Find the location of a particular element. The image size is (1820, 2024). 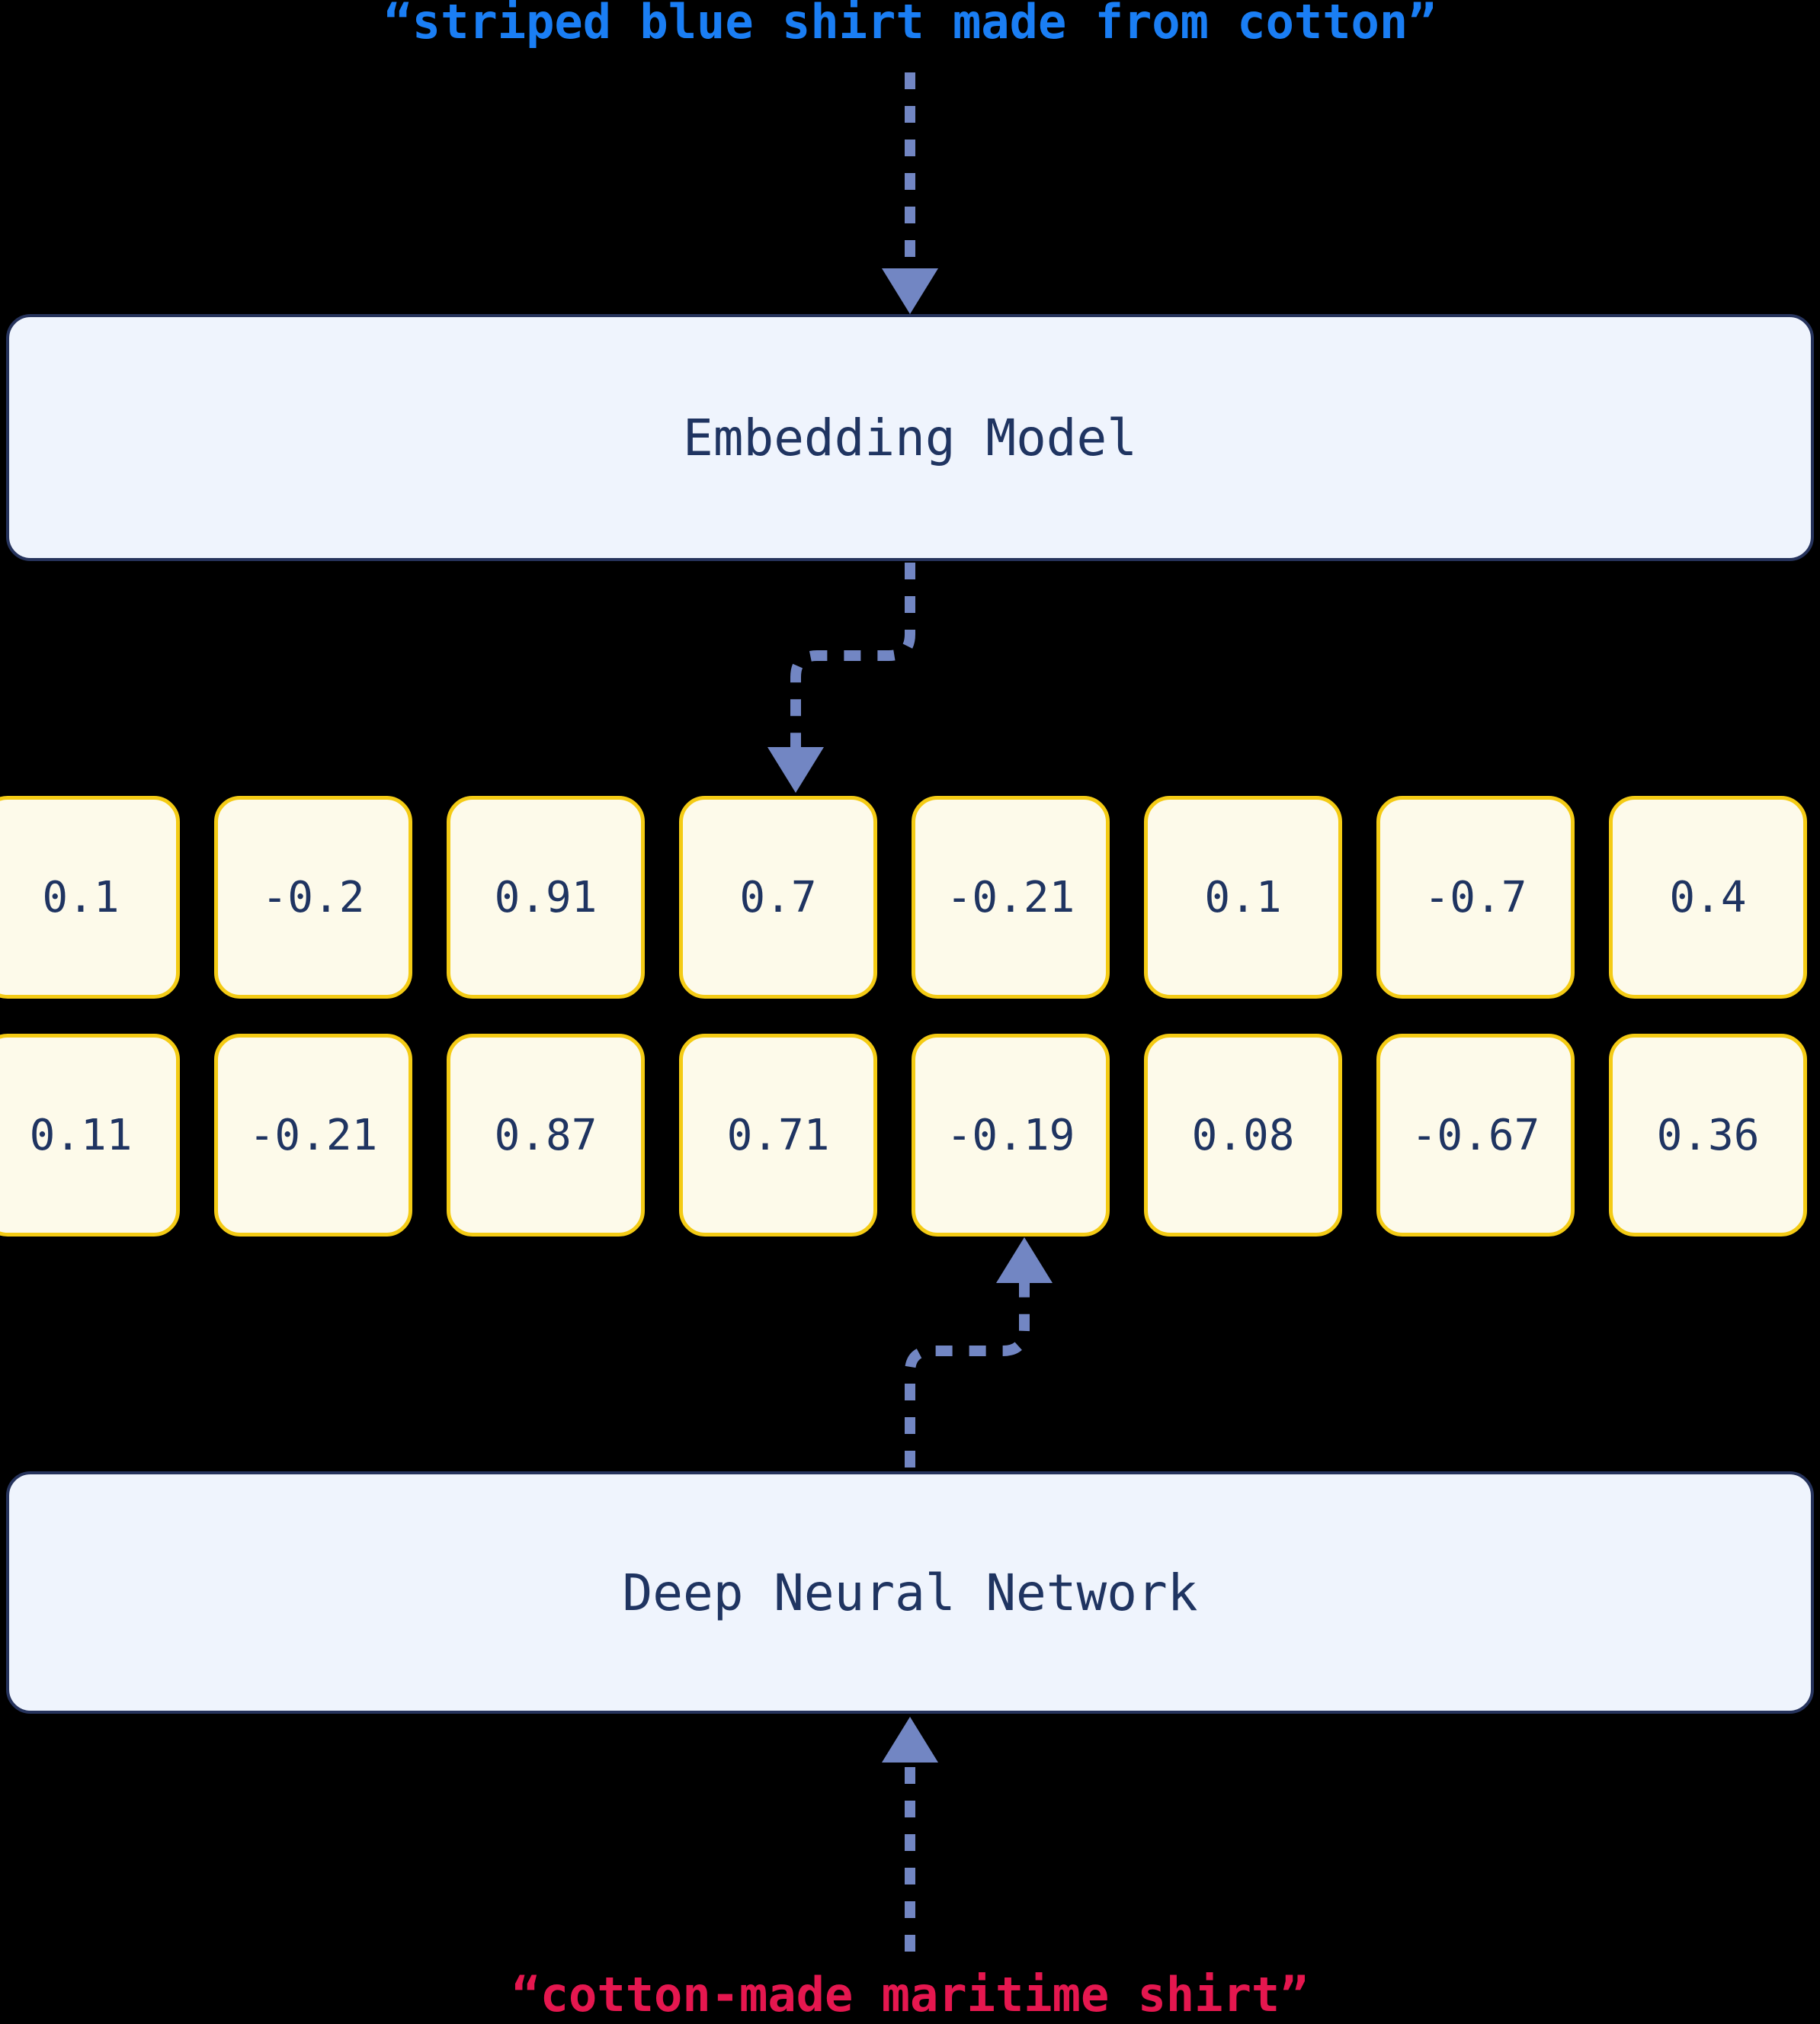

vector-value: 0.91 is located at coordinates (546, 897).